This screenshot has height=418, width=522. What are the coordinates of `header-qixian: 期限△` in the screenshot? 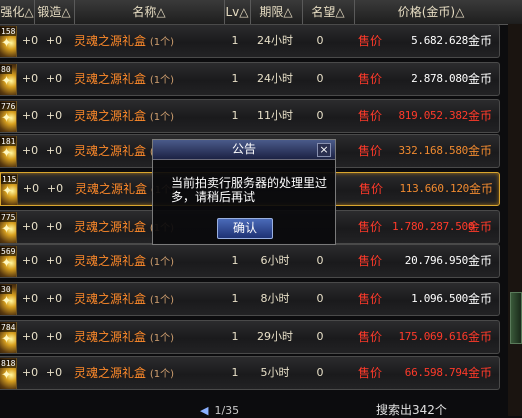 It's located at (276, 12).